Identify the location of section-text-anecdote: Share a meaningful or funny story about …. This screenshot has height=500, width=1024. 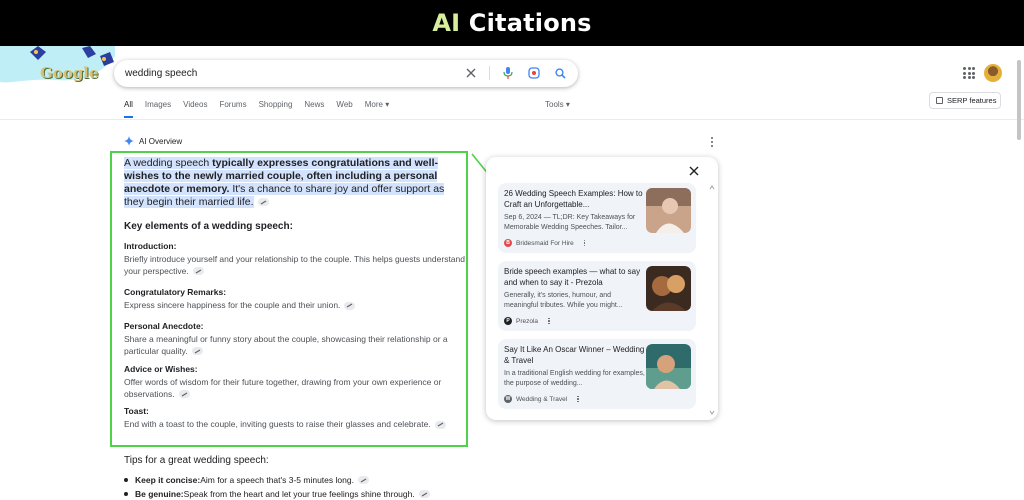
(296, 345).